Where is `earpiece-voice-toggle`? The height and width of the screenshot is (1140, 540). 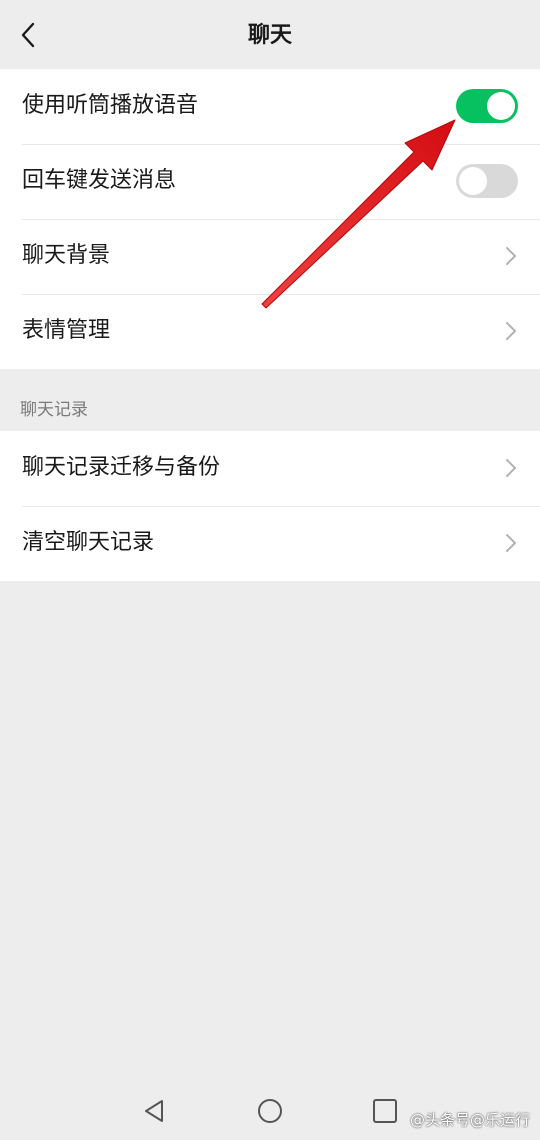 earpiece-voice-toggle is located at coordinates (487, 106).